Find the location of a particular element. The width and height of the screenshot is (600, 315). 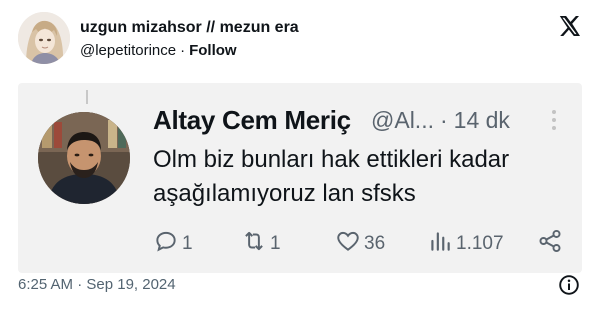

thread-line is located at coordinates (87, 97).